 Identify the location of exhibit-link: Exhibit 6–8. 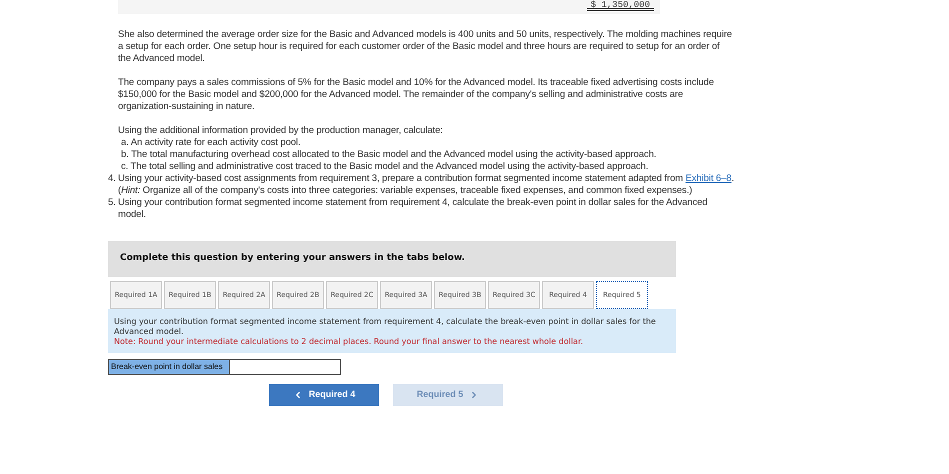
(709, 178).